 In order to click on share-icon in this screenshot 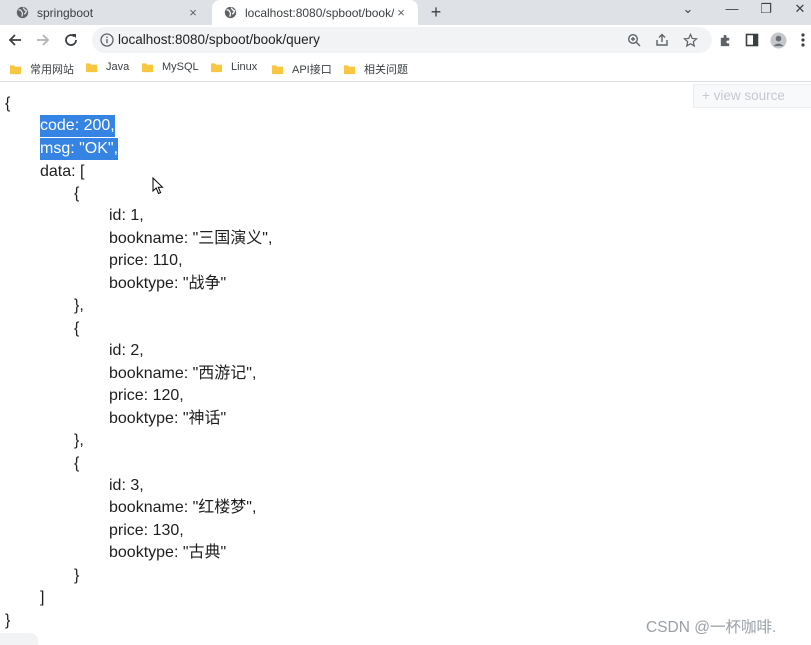, I will do `click(662, 40)`.